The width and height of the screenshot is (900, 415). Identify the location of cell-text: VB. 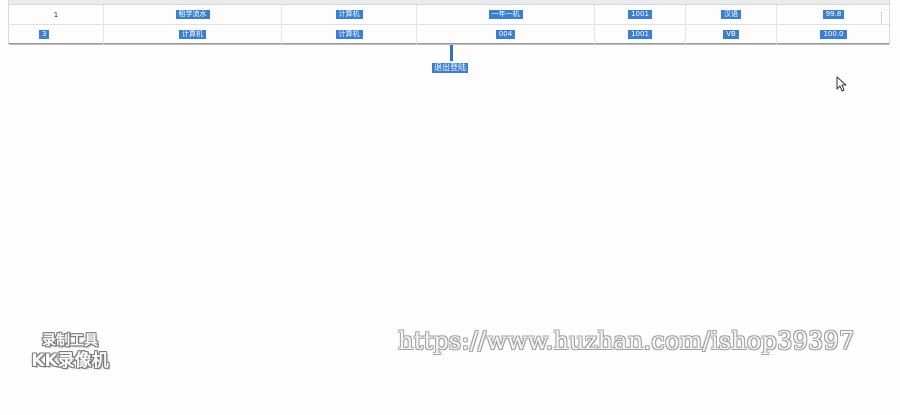
(731, 34).